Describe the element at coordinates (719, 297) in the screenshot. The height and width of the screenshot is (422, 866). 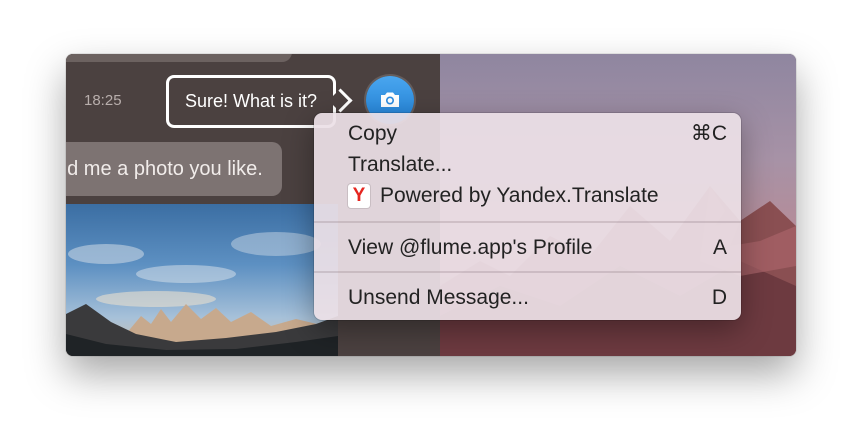
I see `menu-item-shortcut: D` at that location.